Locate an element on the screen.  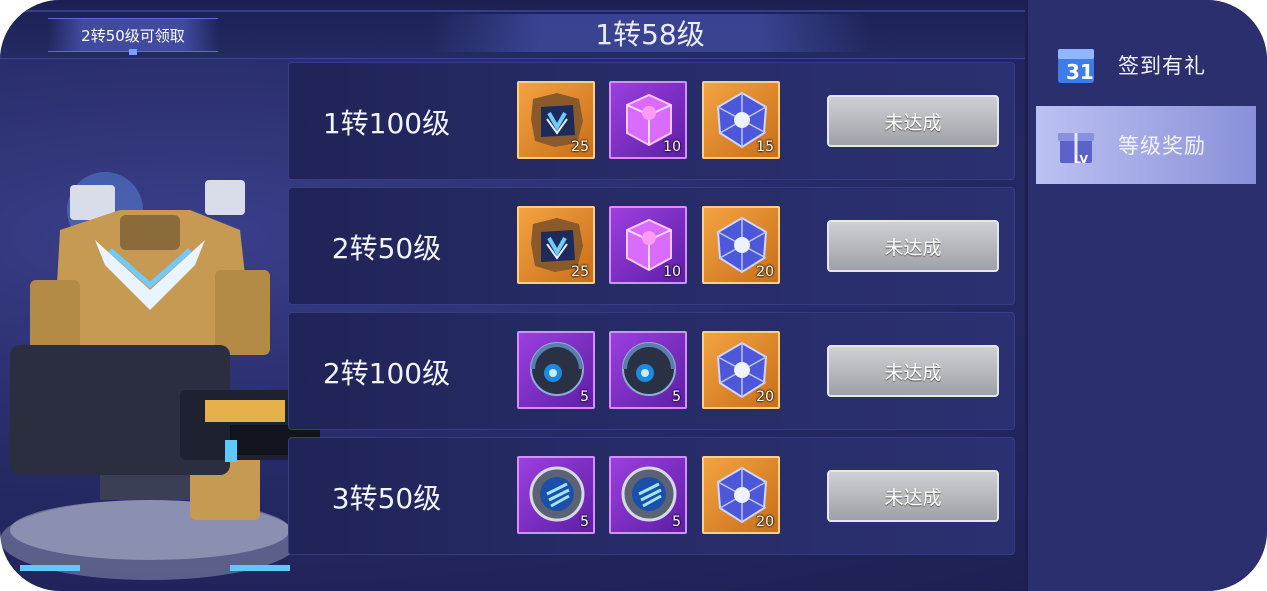
current-level-text: 1转58级 is located at coordinates (650, 34).